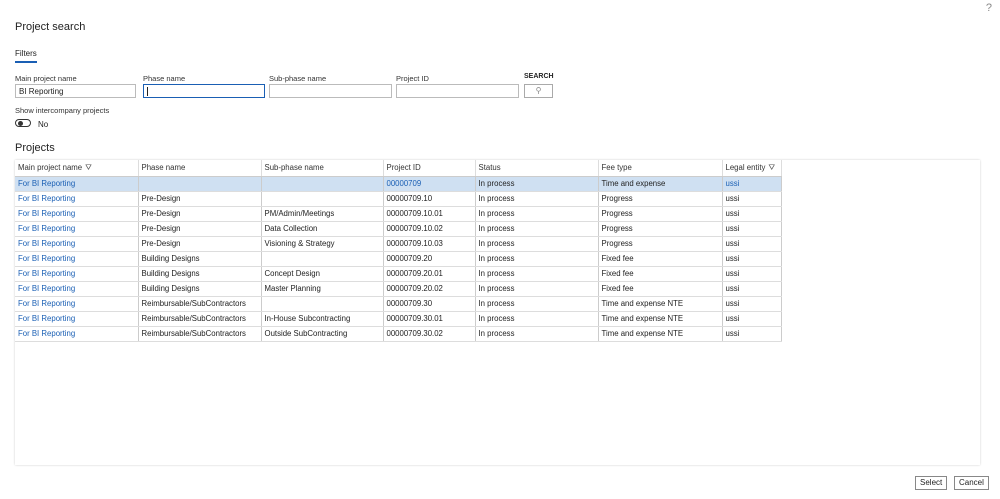 This screenshot has height=499, width=1000. What do you see at coordinates (322, 289) in the screenshot?
I see `table-cell: Master Planning` at bounding box center [322, 289].